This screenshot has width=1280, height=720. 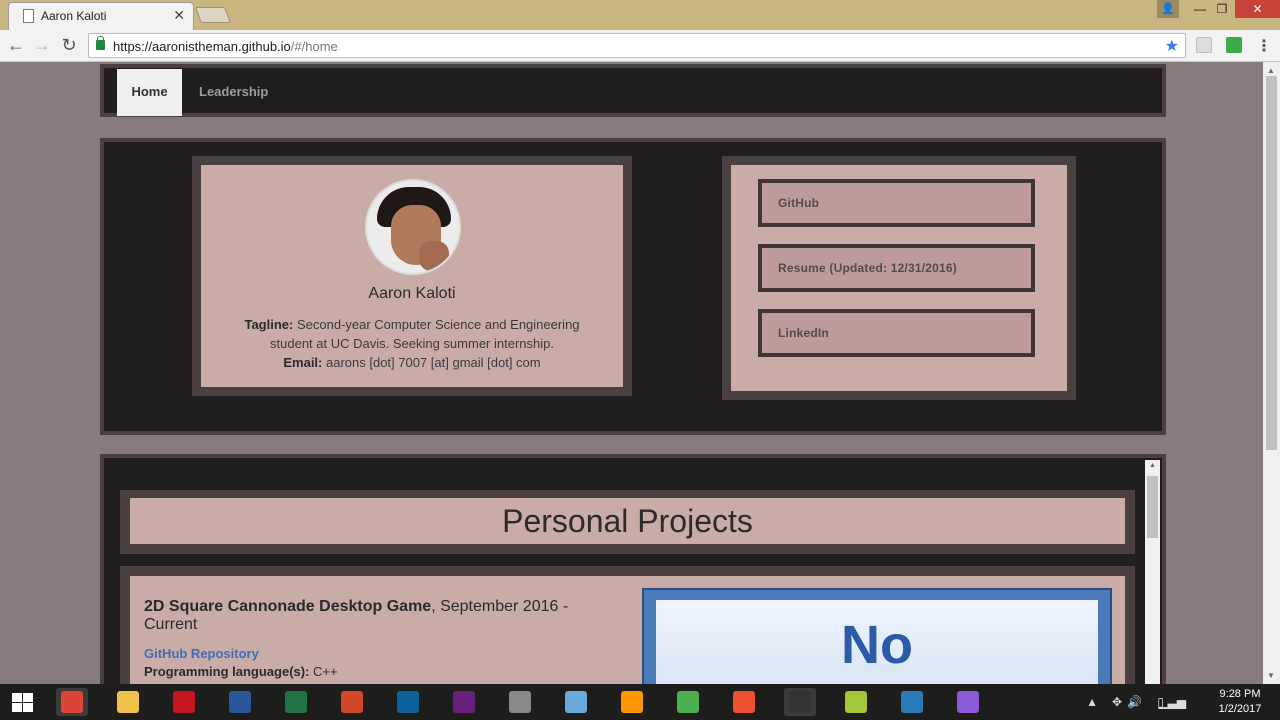 I want to click on project-language: Programming language(s): C++, so click(x=241, y=671).